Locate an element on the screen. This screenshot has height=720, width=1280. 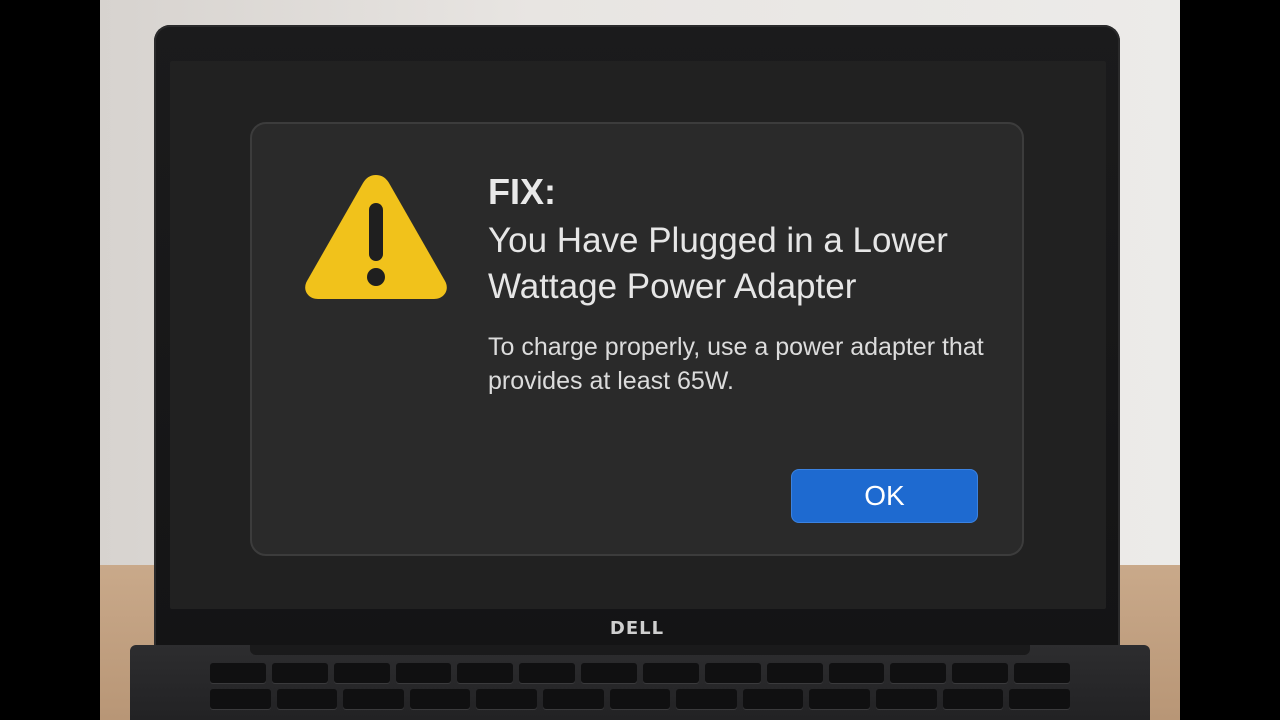
ok-button: OK is located at coordinates (884, 496).